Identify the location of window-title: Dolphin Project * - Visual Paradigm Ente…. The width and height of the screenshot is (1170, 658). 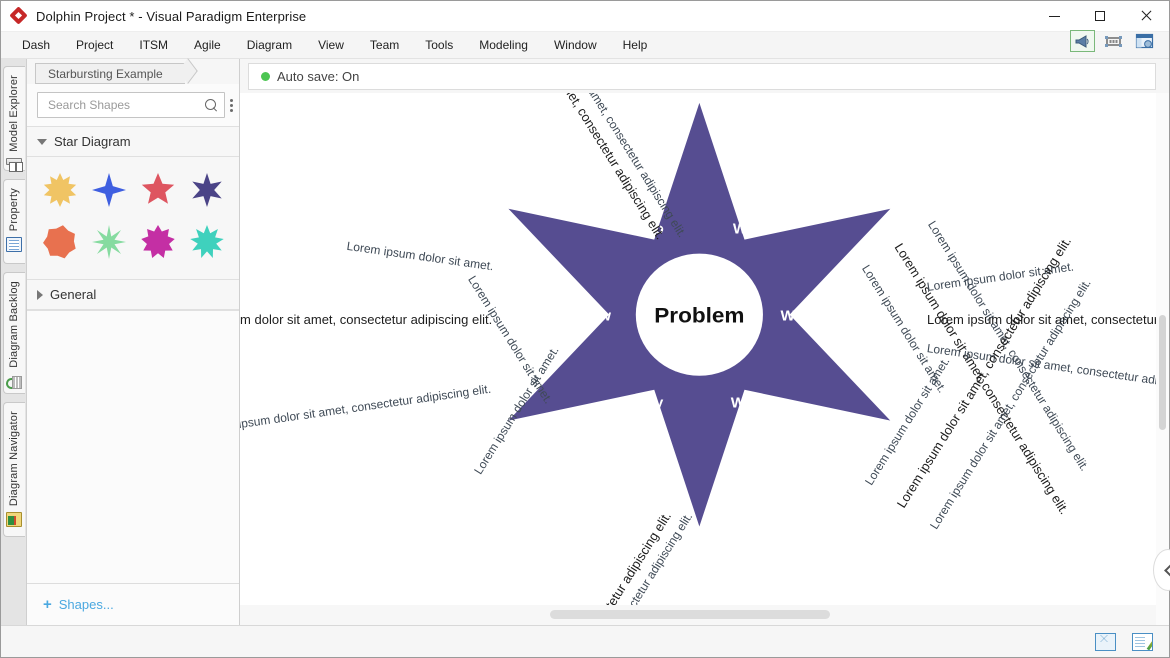
(171, 16).